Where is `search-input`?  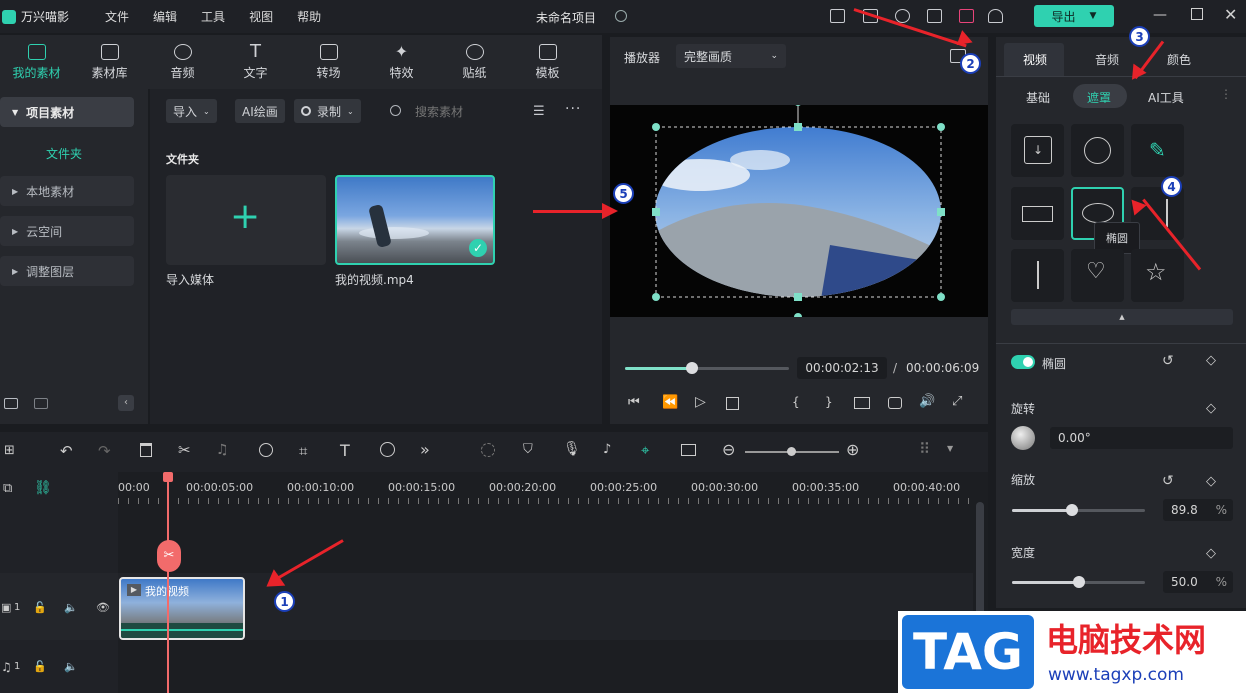
search-input is located at coordinates (465, 112).